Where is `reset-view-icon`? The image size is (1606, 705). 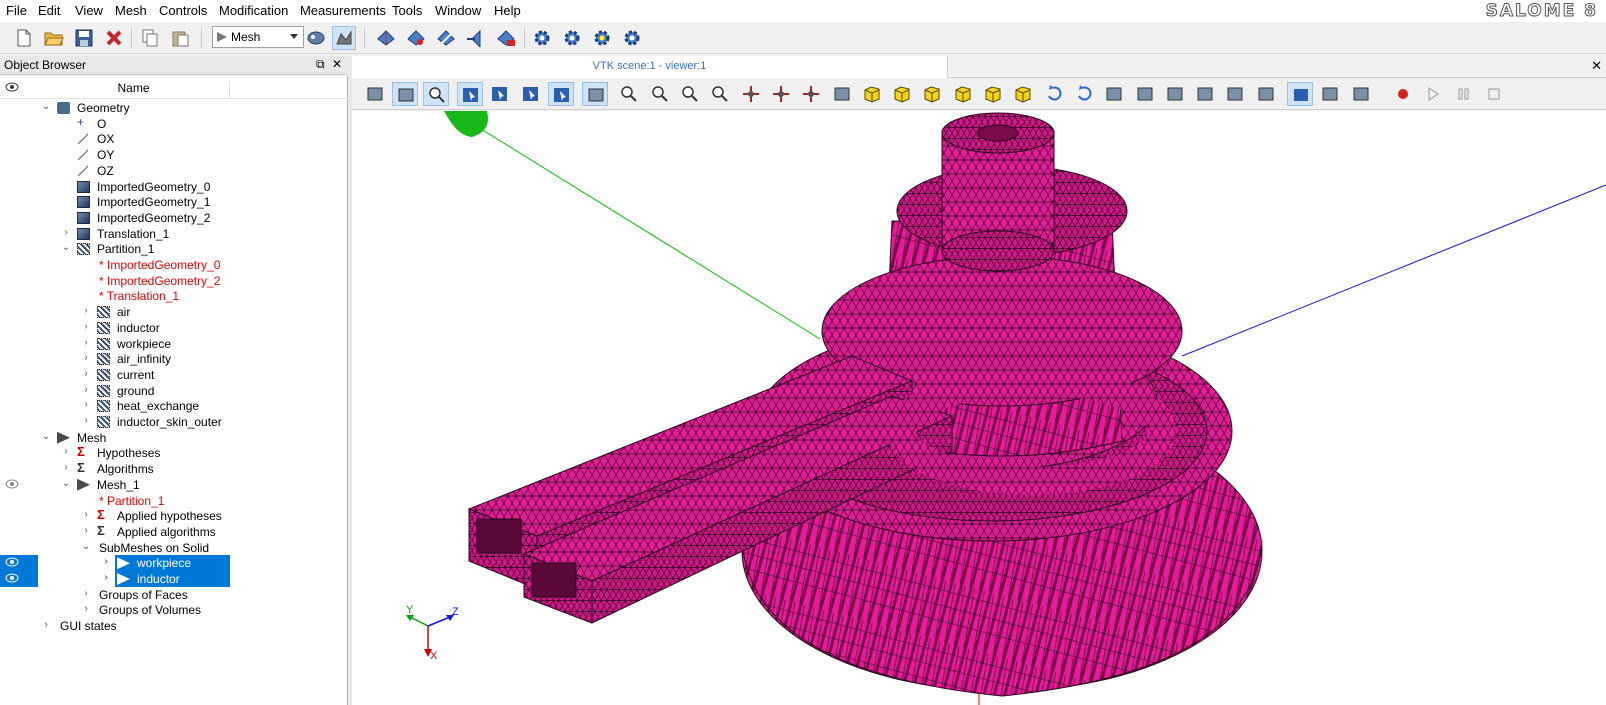 reset-view-icon is located at coordinates (1114, 94).